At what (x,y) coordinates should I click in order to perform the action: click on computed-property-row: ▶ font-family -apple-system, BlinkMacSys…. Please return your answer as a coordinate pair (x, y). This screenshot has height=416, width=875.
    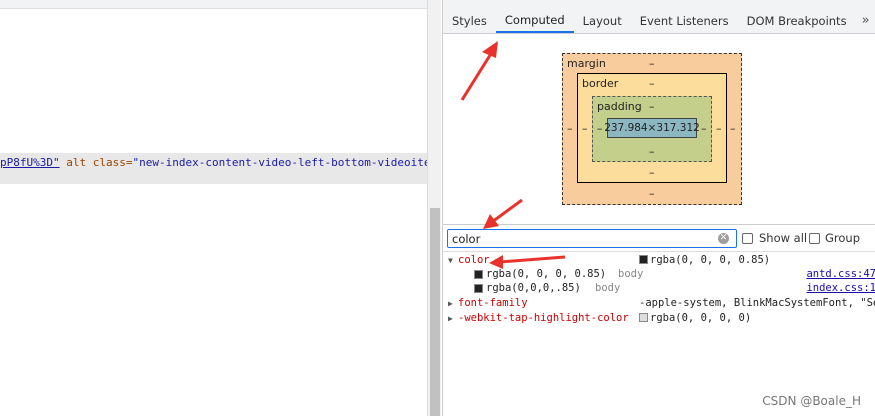
    Looking at the image, I should click on (659, 303).